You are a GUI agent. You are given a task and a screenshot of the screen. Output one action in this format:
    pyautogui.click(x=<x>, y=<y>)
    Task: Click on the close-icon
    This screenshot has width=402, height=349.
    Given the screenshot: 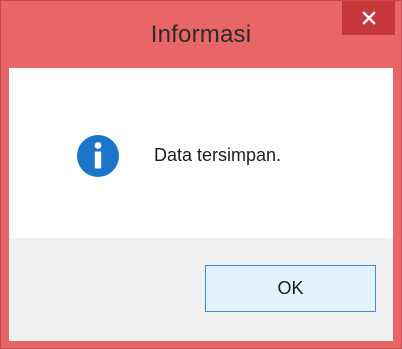 What is the action you would take?
    pyautogui.click(x=368, y=18)
    